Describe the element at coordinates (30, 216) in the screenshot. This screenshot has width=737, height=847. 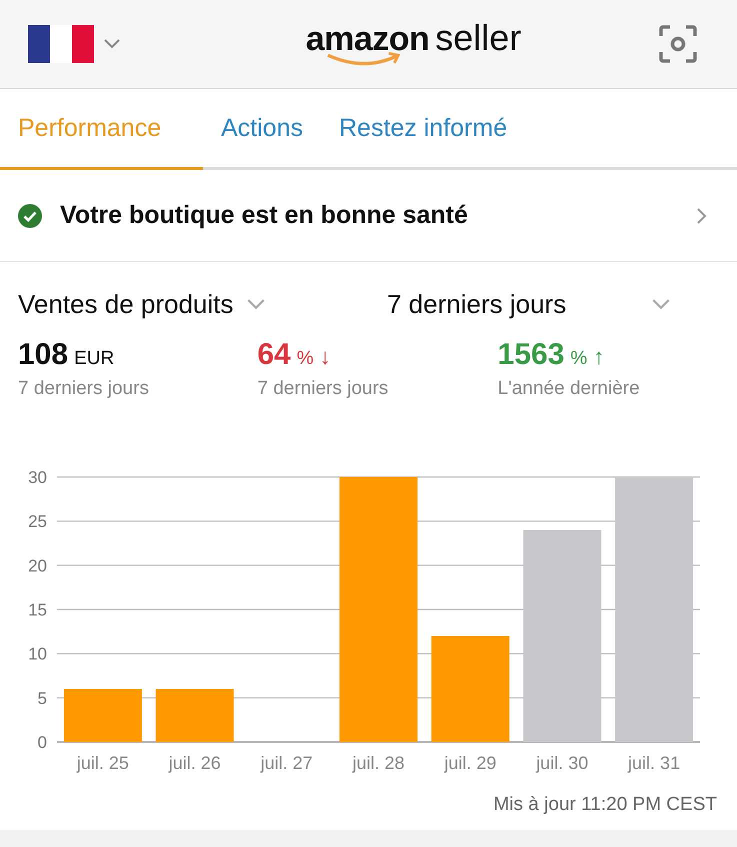
I see `check-circle-icon` at that location.